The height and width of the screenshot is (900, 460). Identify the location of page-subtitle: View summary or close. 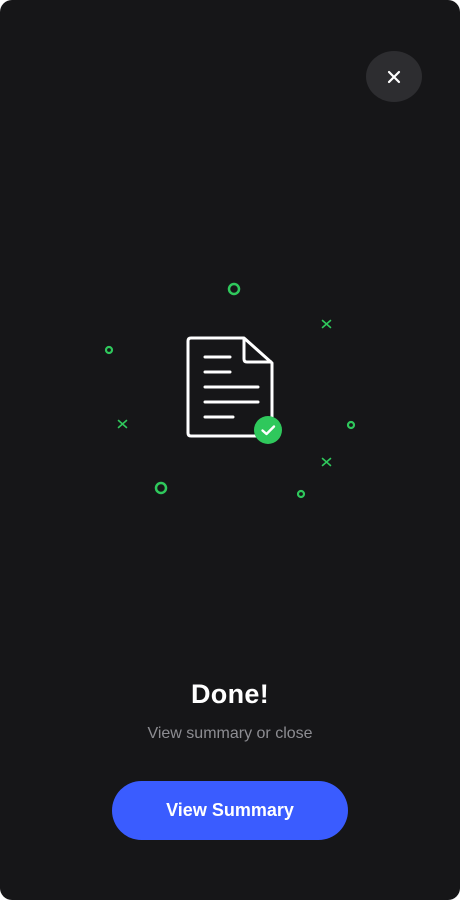
(230, 733).